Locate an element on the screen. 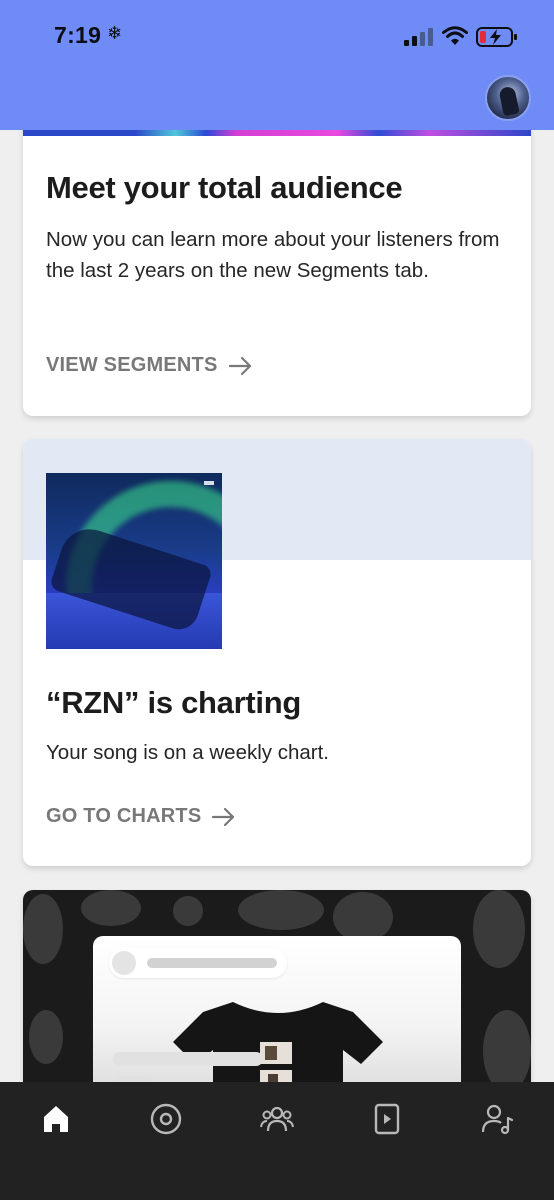  merch-card is located at coordinates (277, 986).